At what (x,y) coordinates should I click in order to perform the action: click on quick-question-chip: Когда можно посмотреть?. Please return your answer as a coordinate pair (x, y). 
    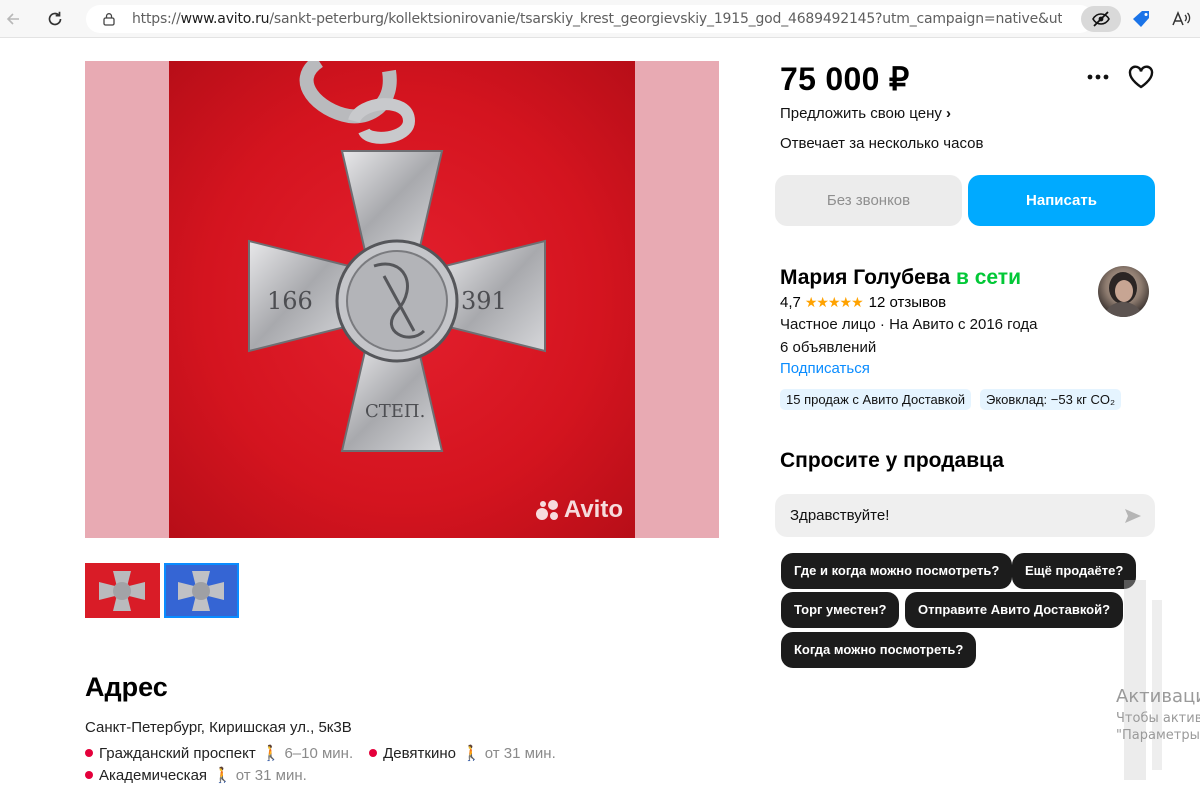
    Looking at the image, I should click on (879, 650).